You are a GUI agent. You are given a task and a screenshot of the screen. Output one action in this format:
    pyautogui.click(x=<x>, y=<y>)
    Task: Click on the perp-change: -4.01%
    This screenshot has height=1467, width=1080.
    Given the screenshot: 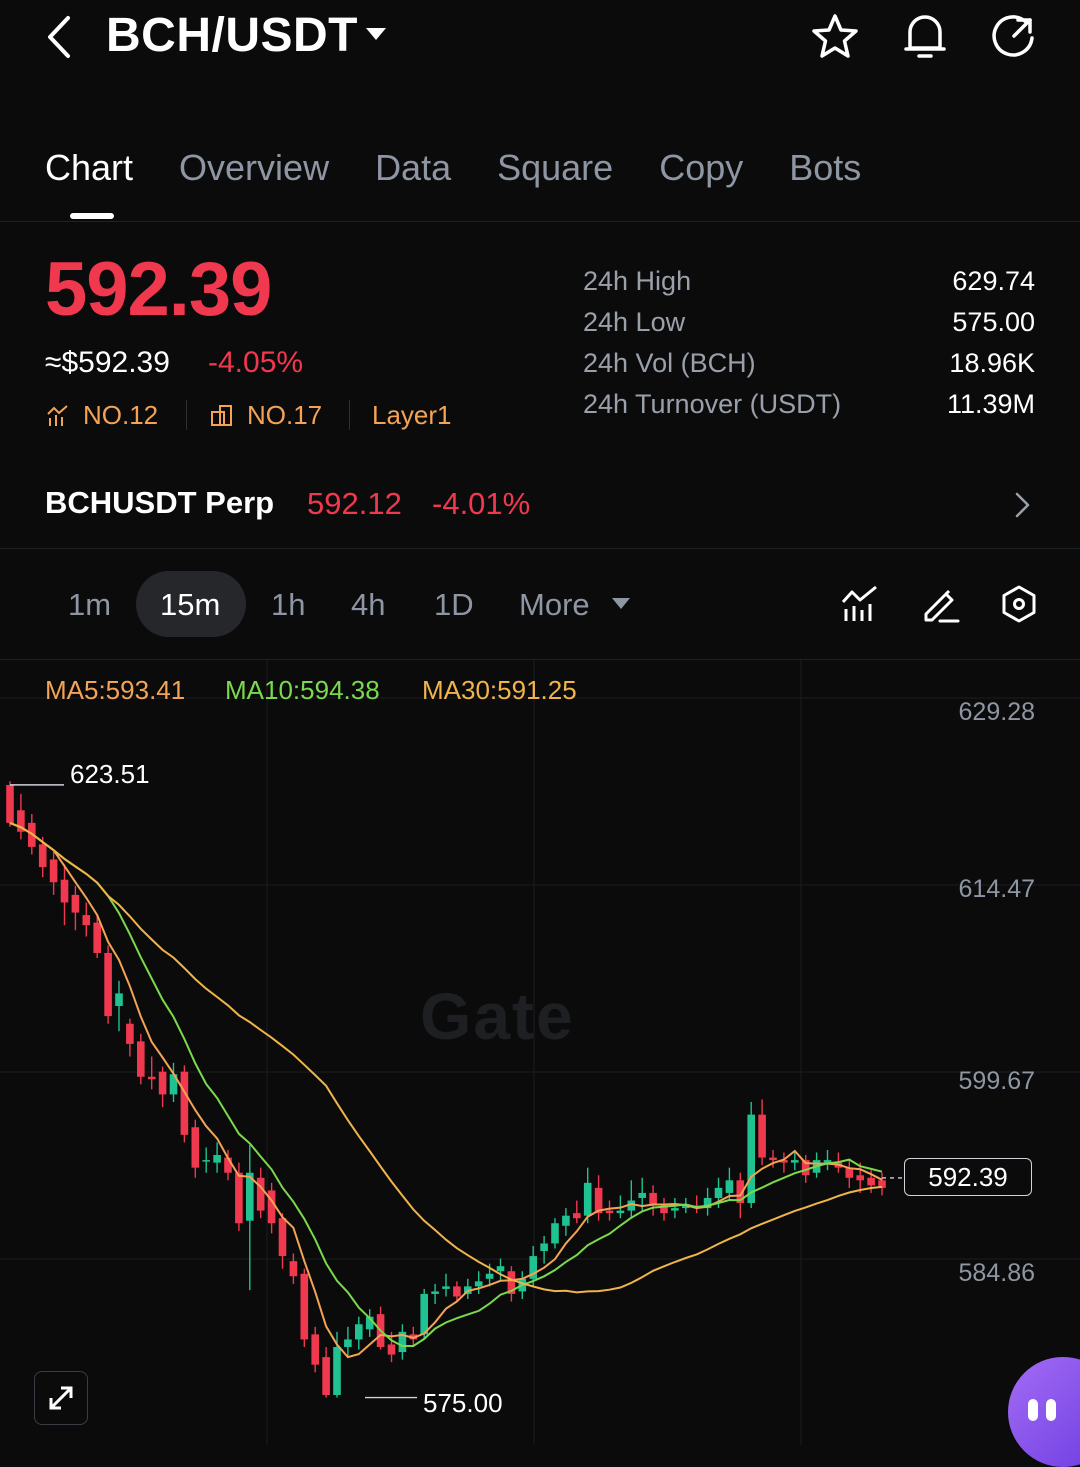 What is the action you would take?
    pyautogui.click(x=481, y=503)
    